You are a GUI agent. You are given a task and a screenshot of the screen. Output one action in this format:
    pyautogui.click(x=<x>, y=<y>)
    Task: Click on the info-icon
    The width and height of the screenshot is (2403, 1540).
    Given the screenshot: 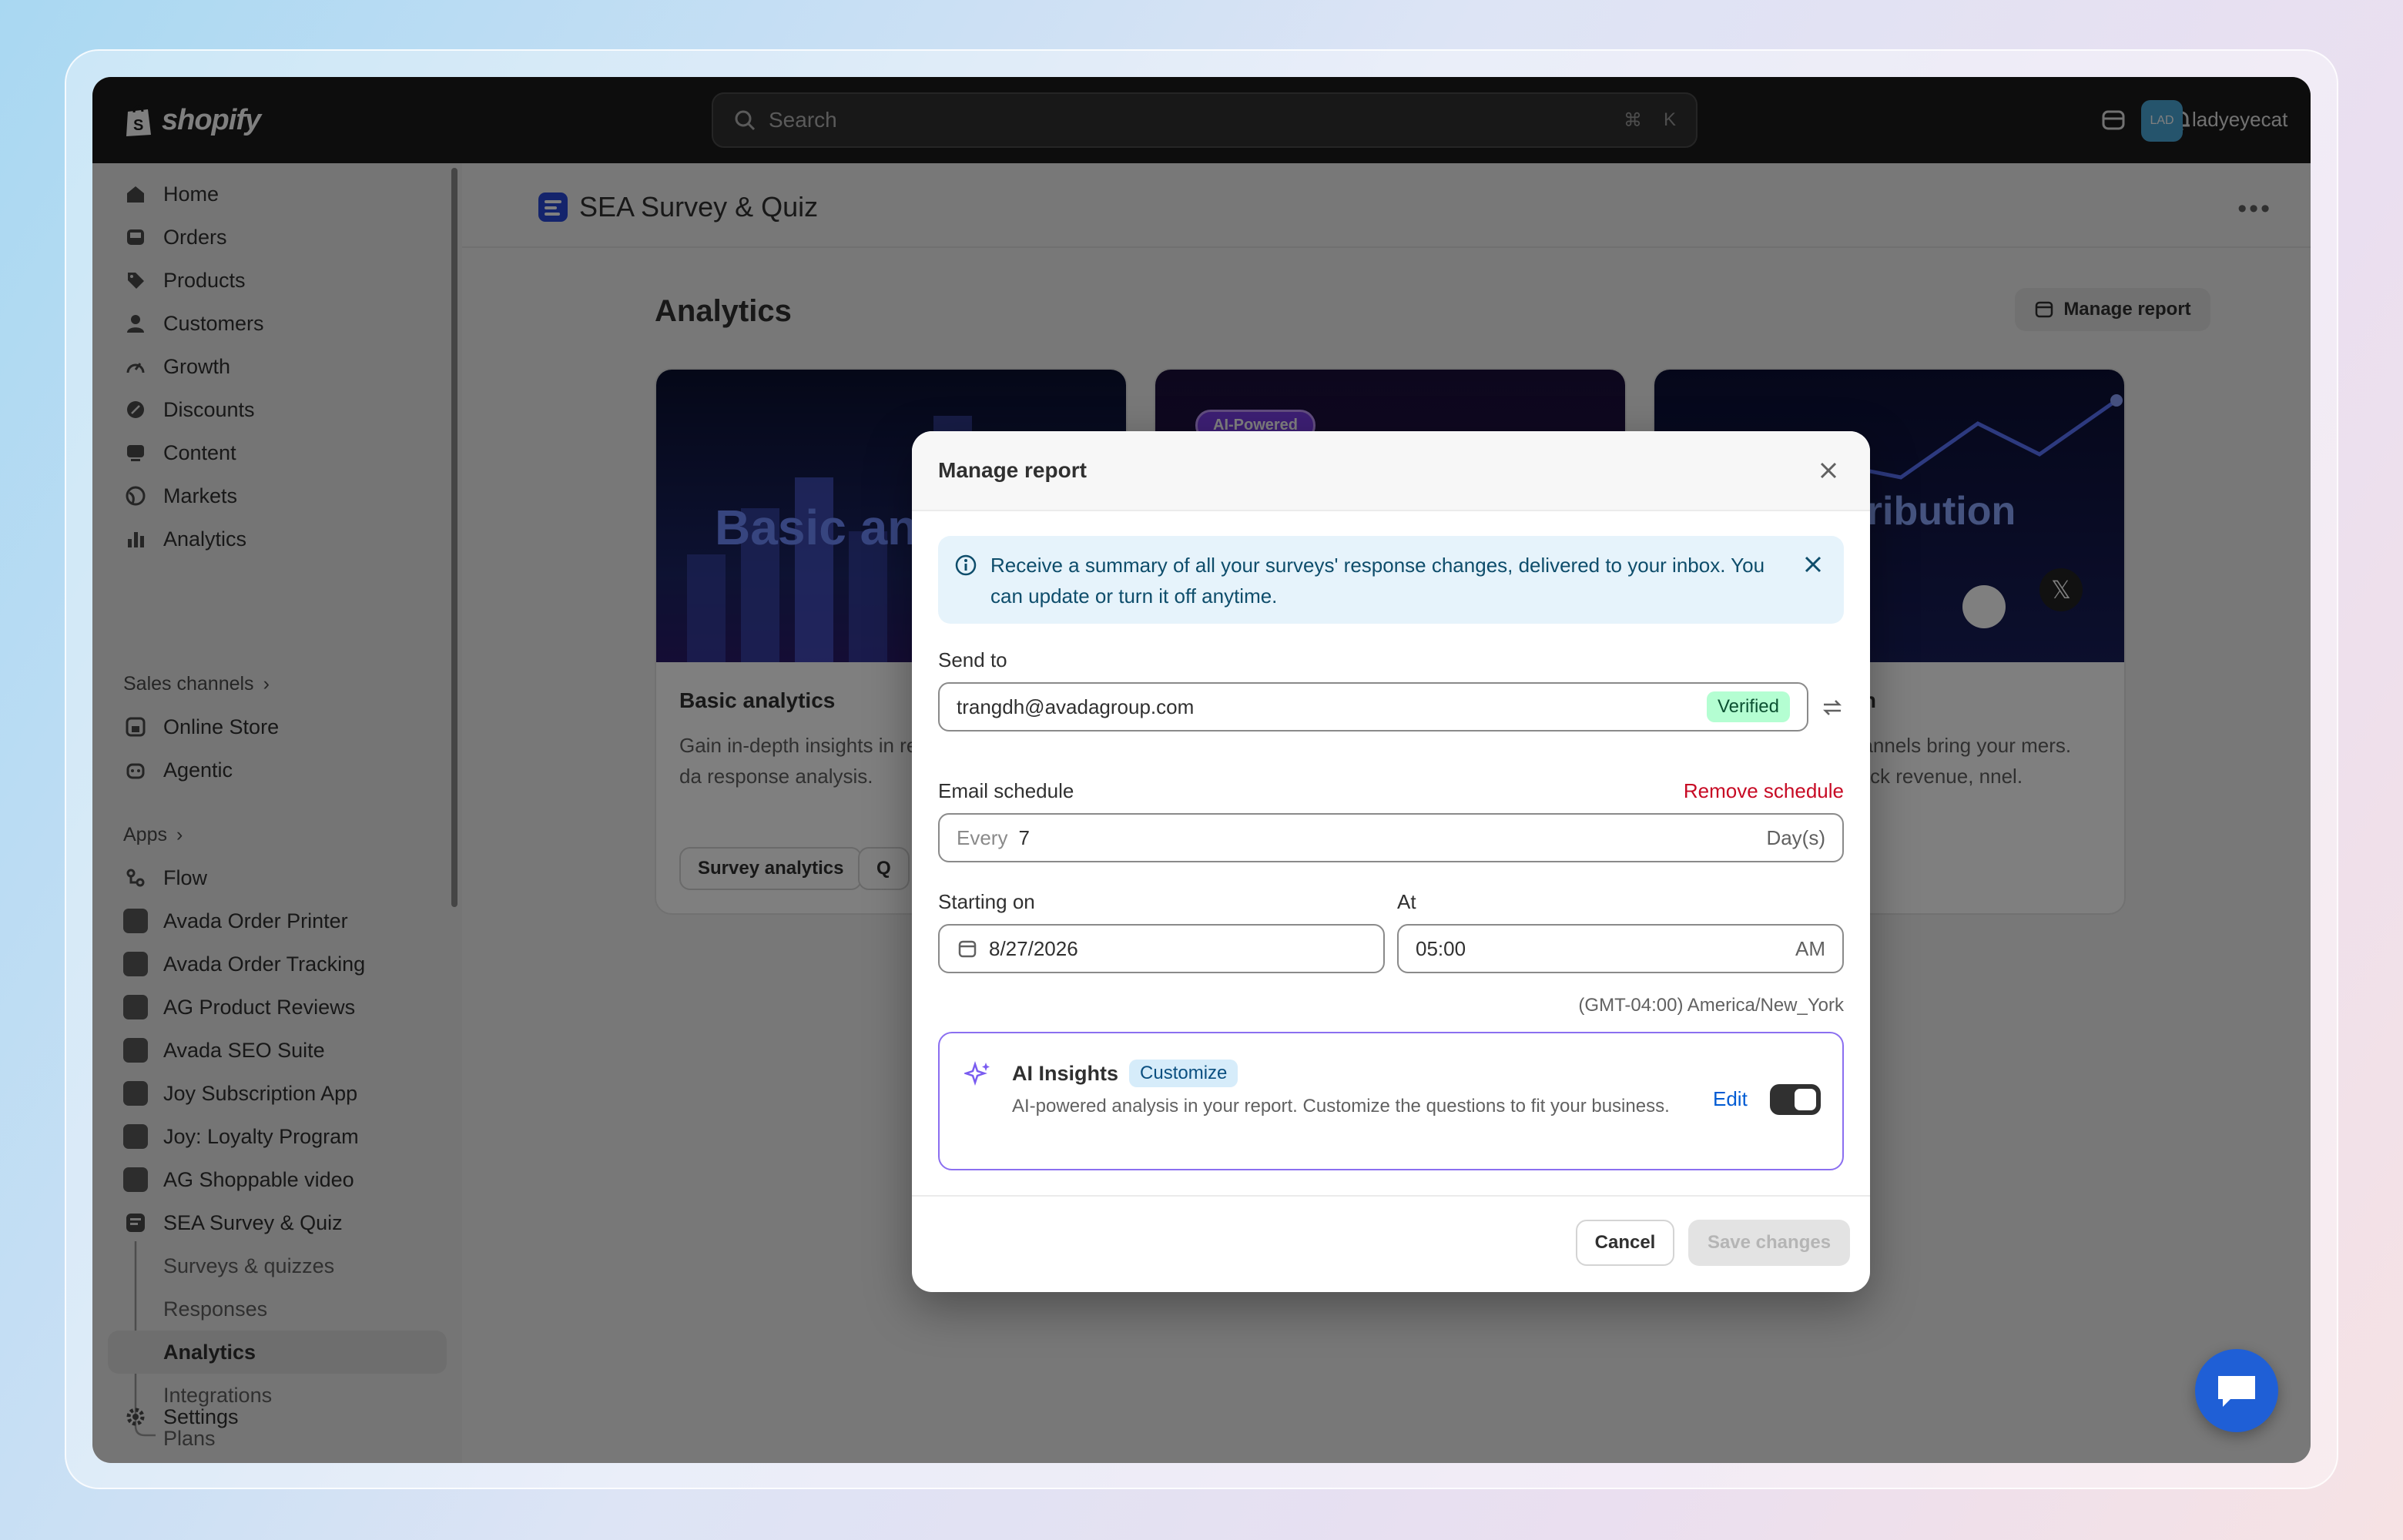 What is the action you would take?
    pyautogui.click(x=966, y=569)
    